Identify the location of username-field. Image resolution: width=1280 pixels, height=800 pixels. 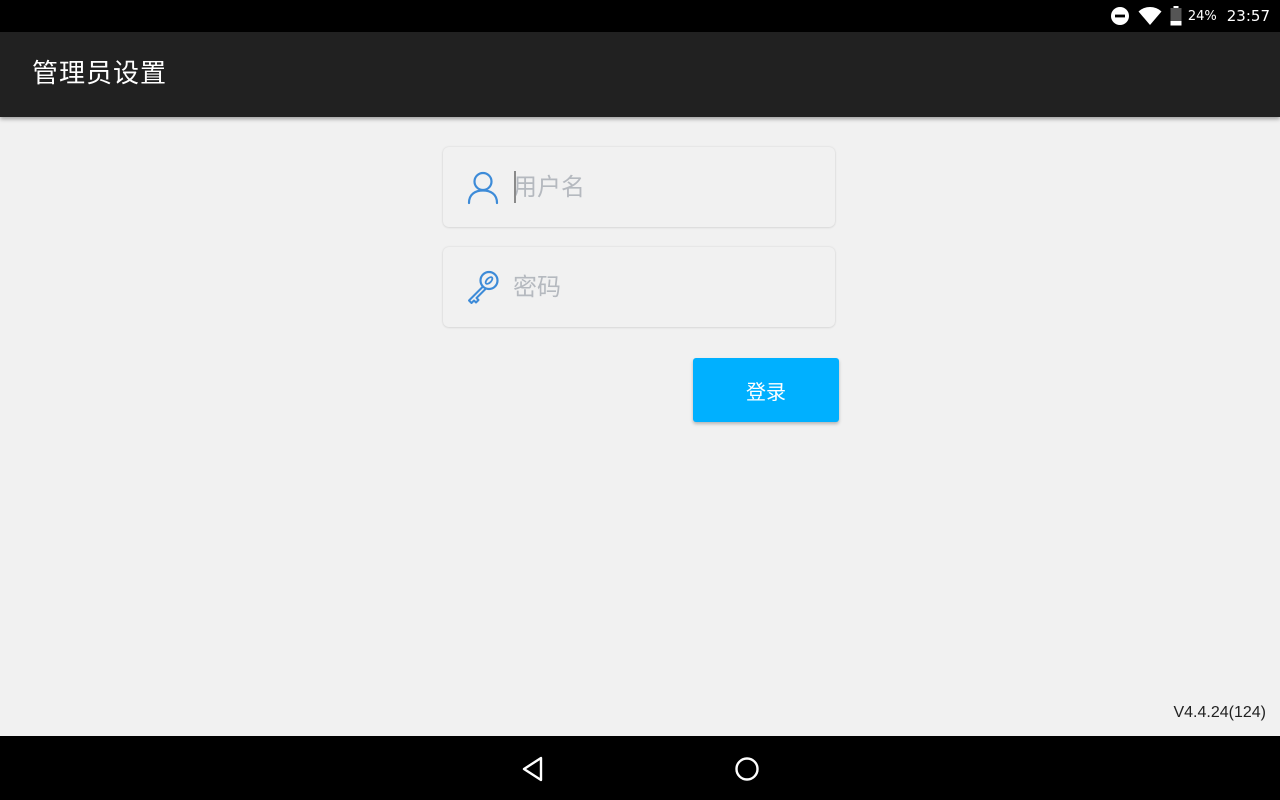
(639, 187).